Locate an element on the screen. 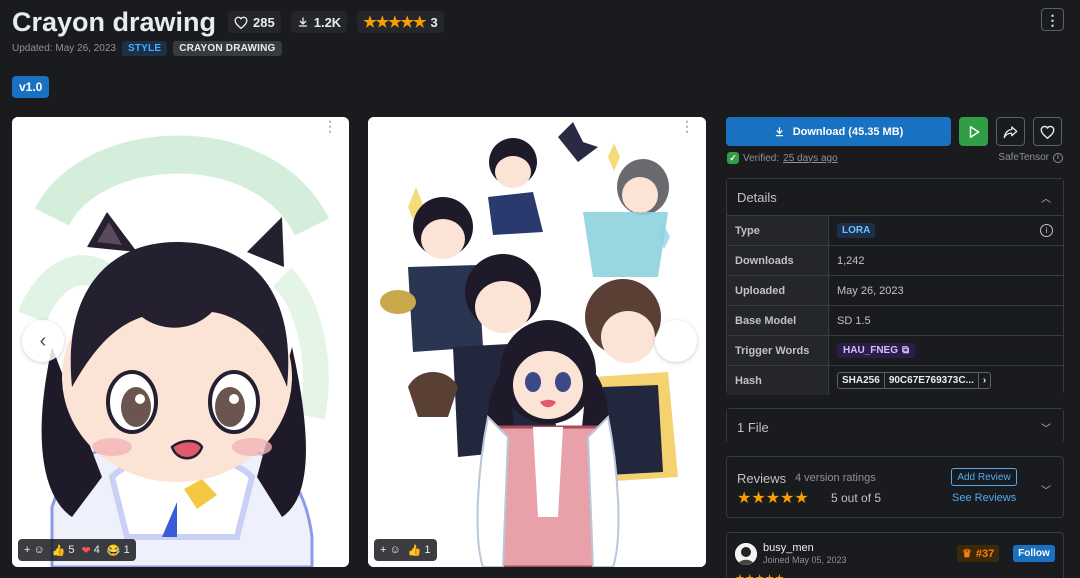 This screenshot has height=578, width=1080. reviews-count: 4 version ratings is located at coordinates (835, 478).